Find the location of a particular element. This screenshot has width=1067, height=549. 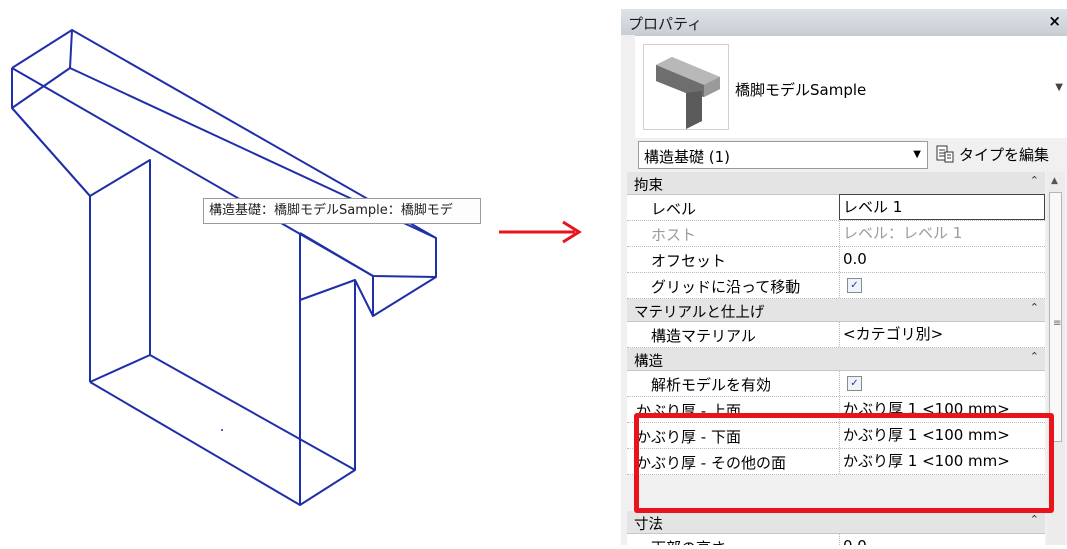

section-label: 寸法 is located at coordinates (648, 525).